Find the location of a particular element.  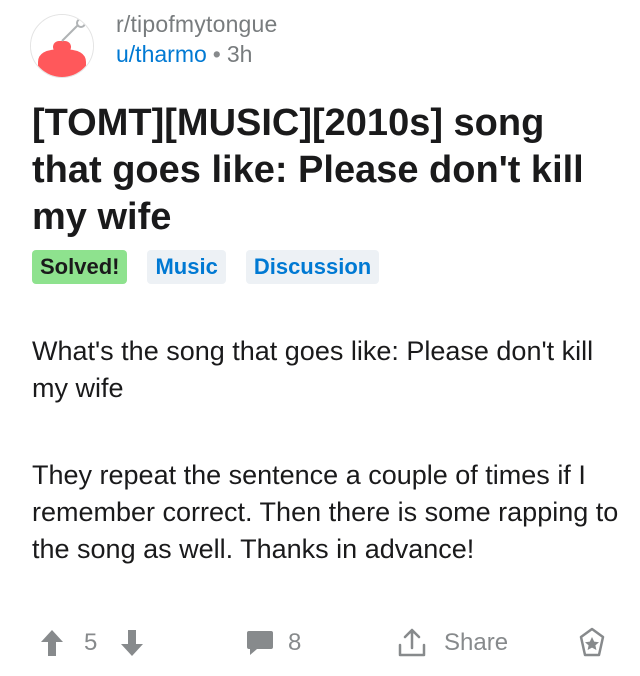

comment-bubble-icon is located at coordinates (260, 643).